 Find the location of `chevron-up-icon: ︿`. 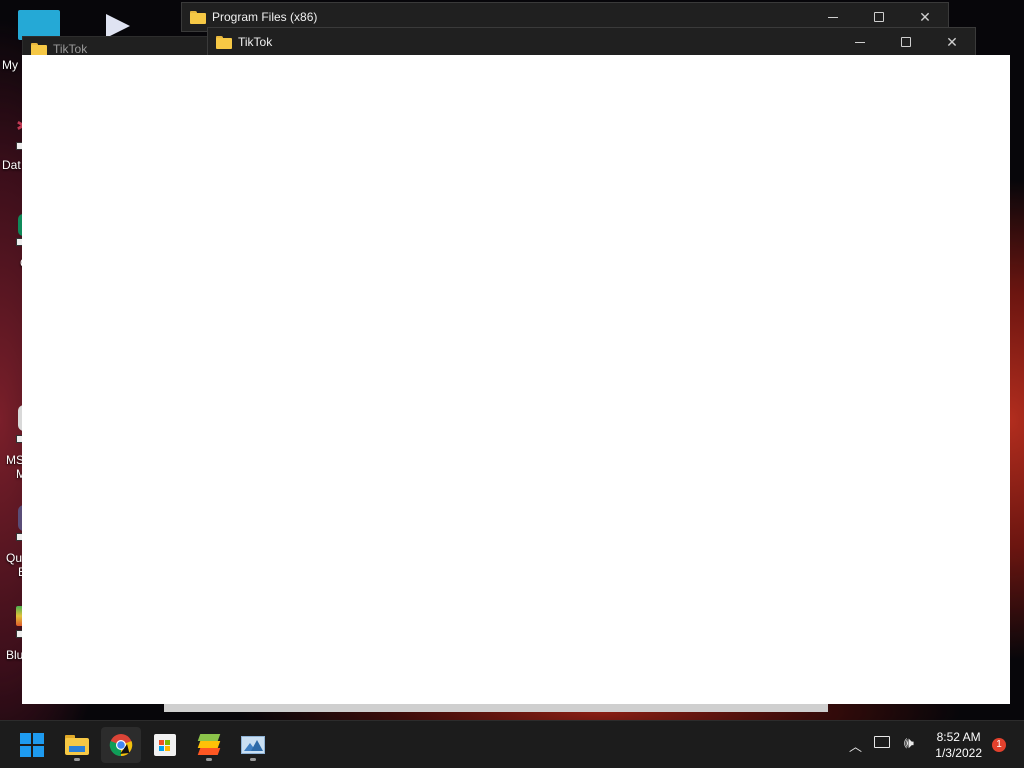

chevron-up-icon: ︿ is located at coordinates (855, 746).